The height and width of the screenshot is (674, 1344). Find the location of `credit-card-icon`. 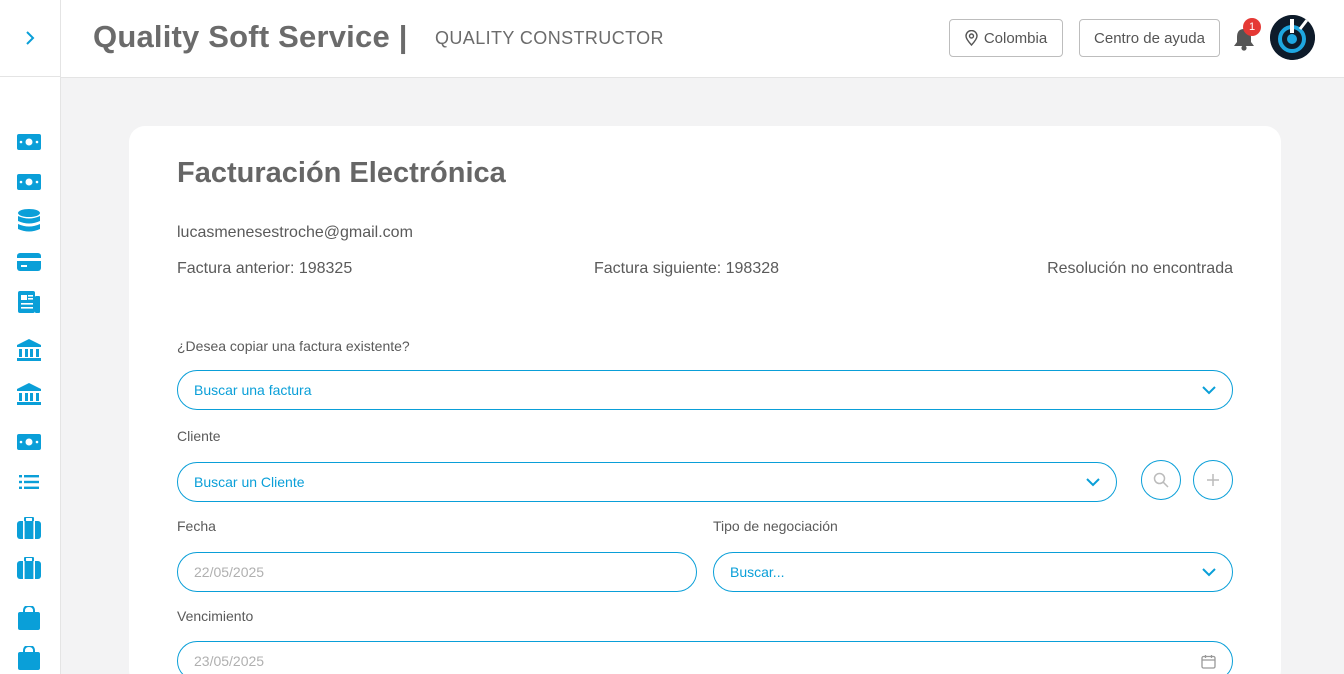

credit-card-icon is located at coordinates (29, 262).